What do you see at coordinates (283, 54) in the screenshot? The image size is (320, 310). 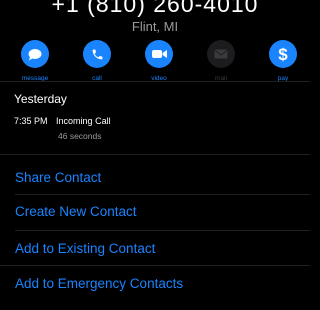 I see `dollar-icon: $` at bounding box center [283, 54].